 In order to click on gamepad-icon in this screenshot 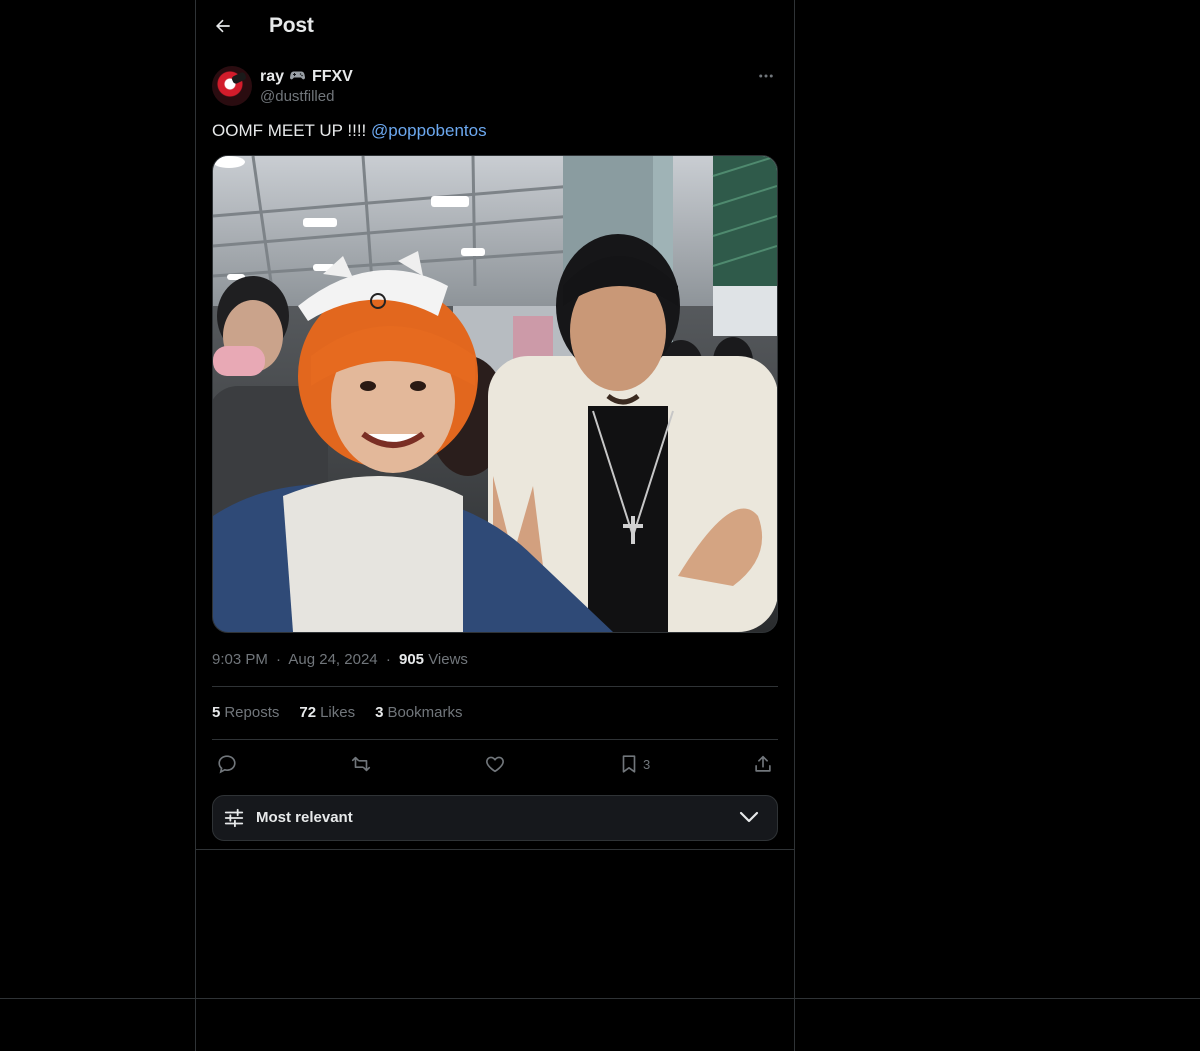, I will do `click(298, 76)`.